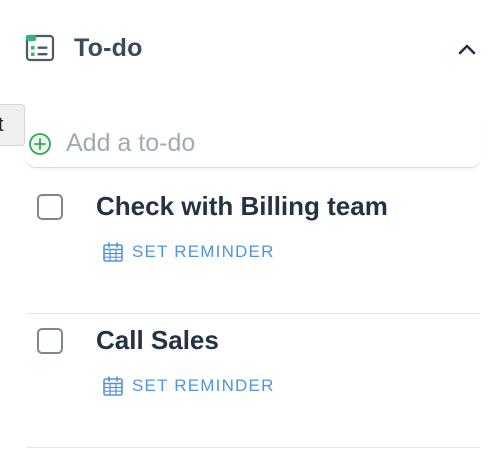 This screenshot has width=500, height=474. Describe the element at coordinates (467, 49) in the screenshot. I see `chevron-up-icon` at that location.